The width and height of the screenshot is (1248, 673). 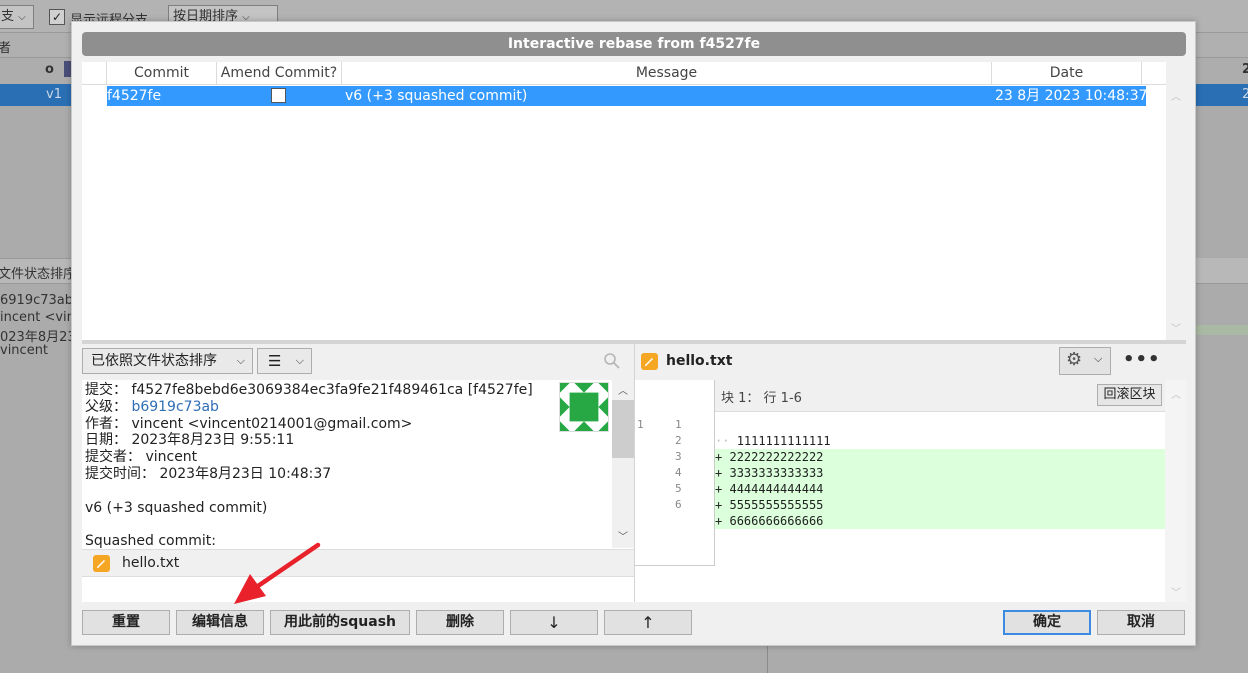 I want to click on column-header-amend: Amend Commit?, so click(x=279, y=73).